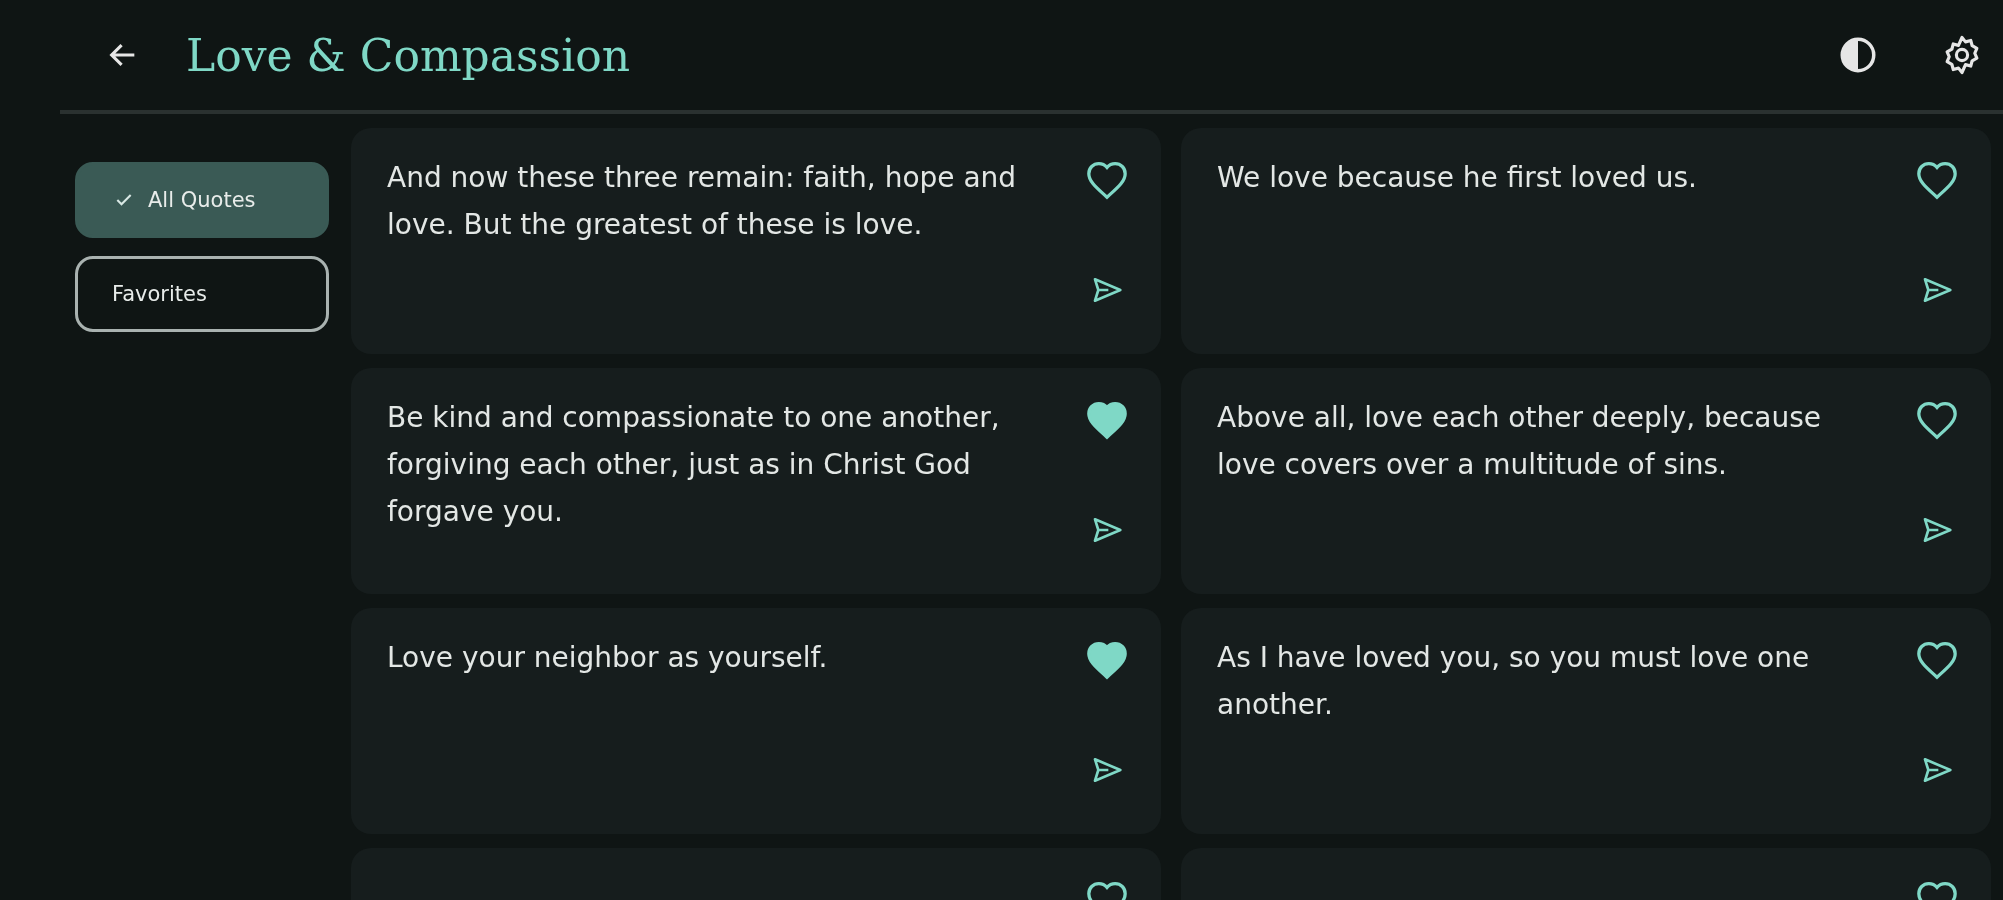 This screenshot has width=2003, height=900. I want to click on quote-text: And now these three remain: faith, hope and love. But the greatest of these is love., so click(702, 201).